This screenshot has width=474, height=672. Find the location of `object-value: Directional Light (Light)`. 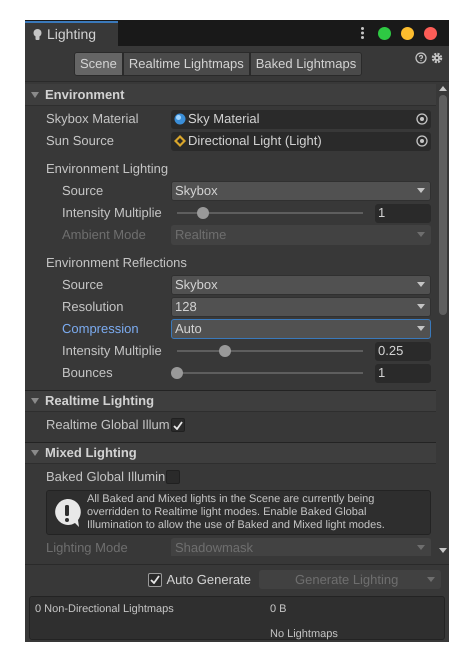

object-value: Directional Light (Light) is located at coordinates (255, 141).